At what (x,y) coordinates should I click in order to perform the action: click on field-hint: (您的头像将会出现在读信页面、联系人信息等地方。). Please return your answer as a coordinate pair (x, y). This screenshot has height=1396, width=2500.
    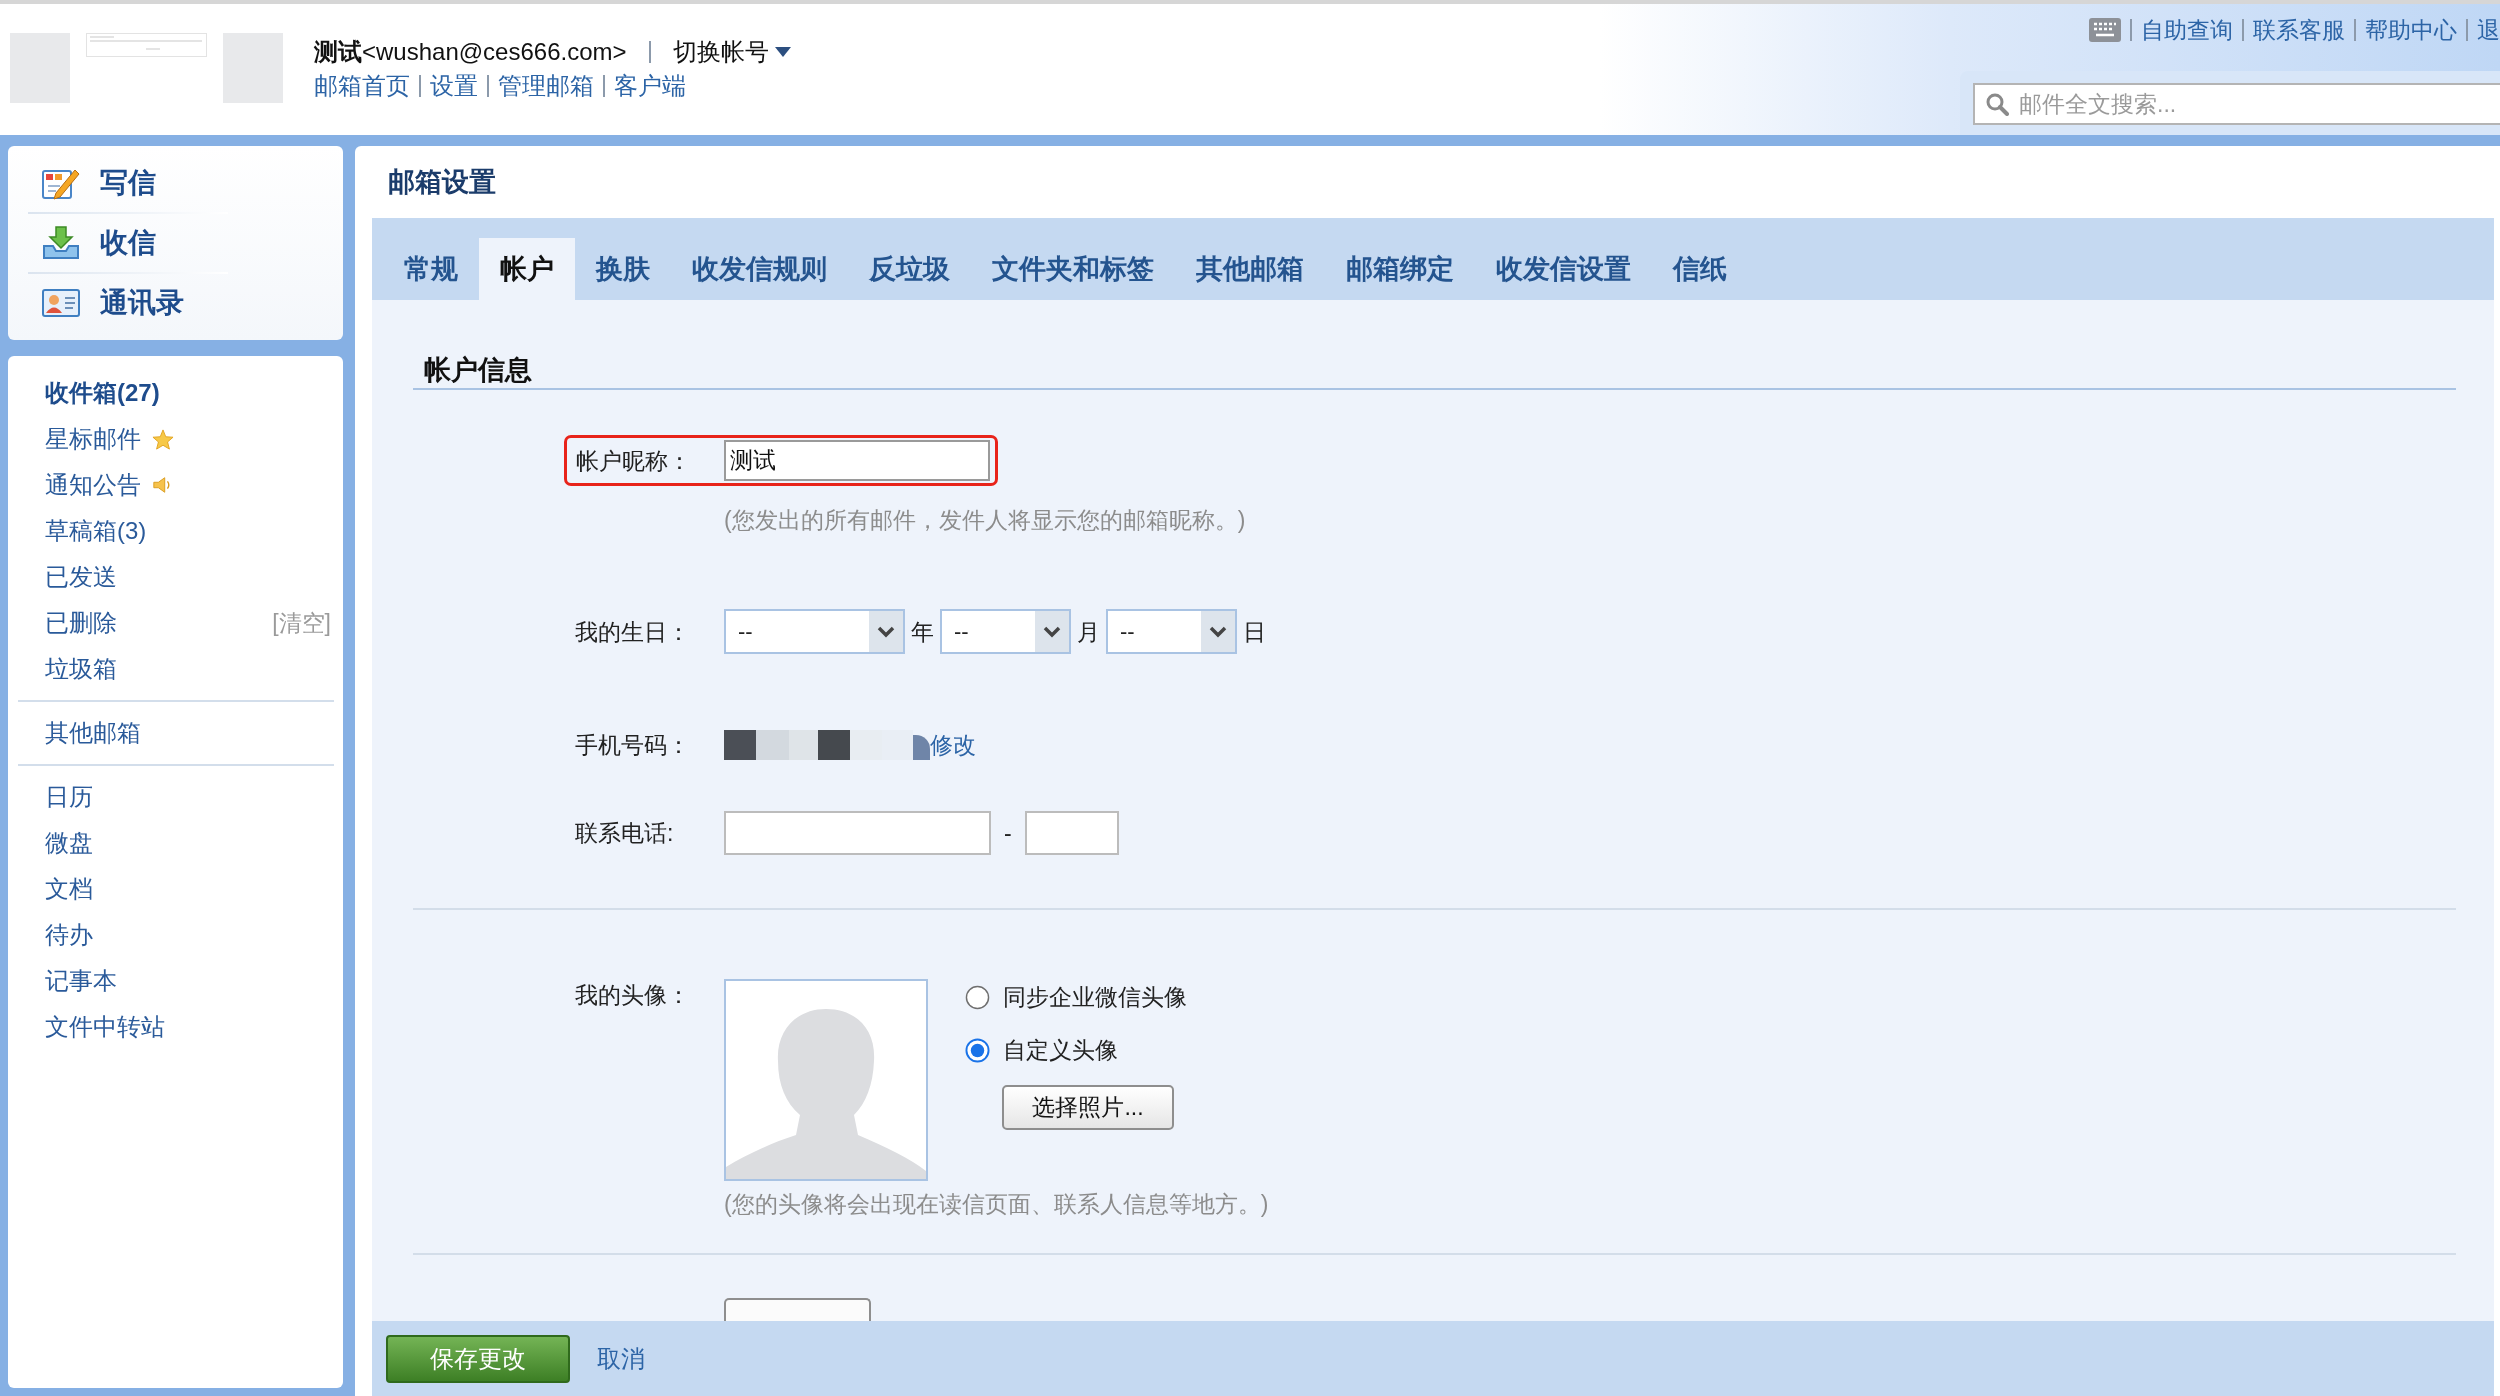
    Looking at the image, I should click on (996, 1204).